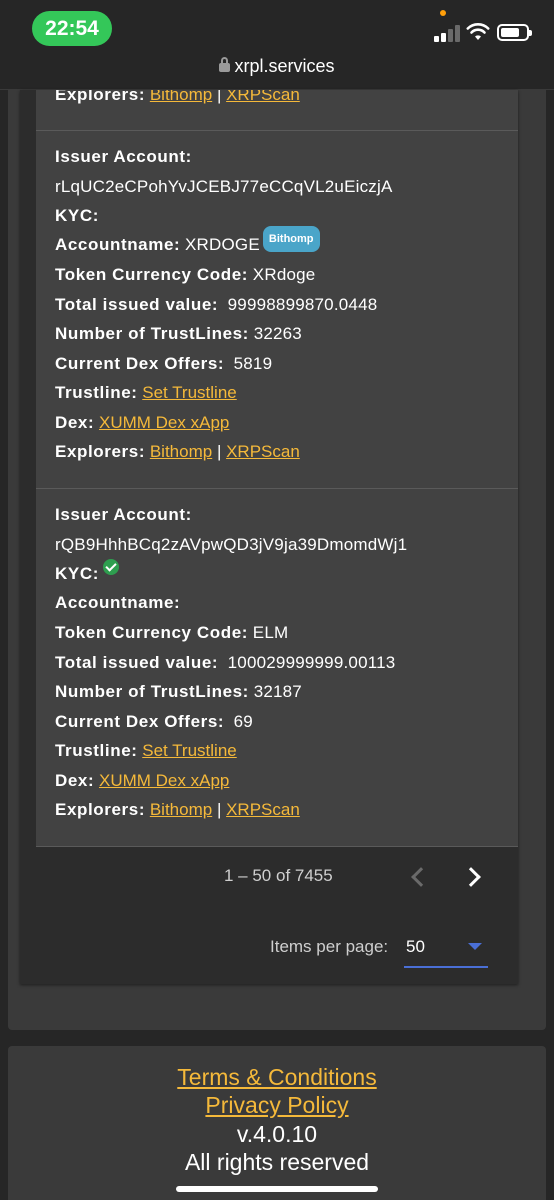  What do you see at coordinates (475, 946) in the screenshot?
I see `dropdown-arrow-icon` at bounding box center [475, 946].